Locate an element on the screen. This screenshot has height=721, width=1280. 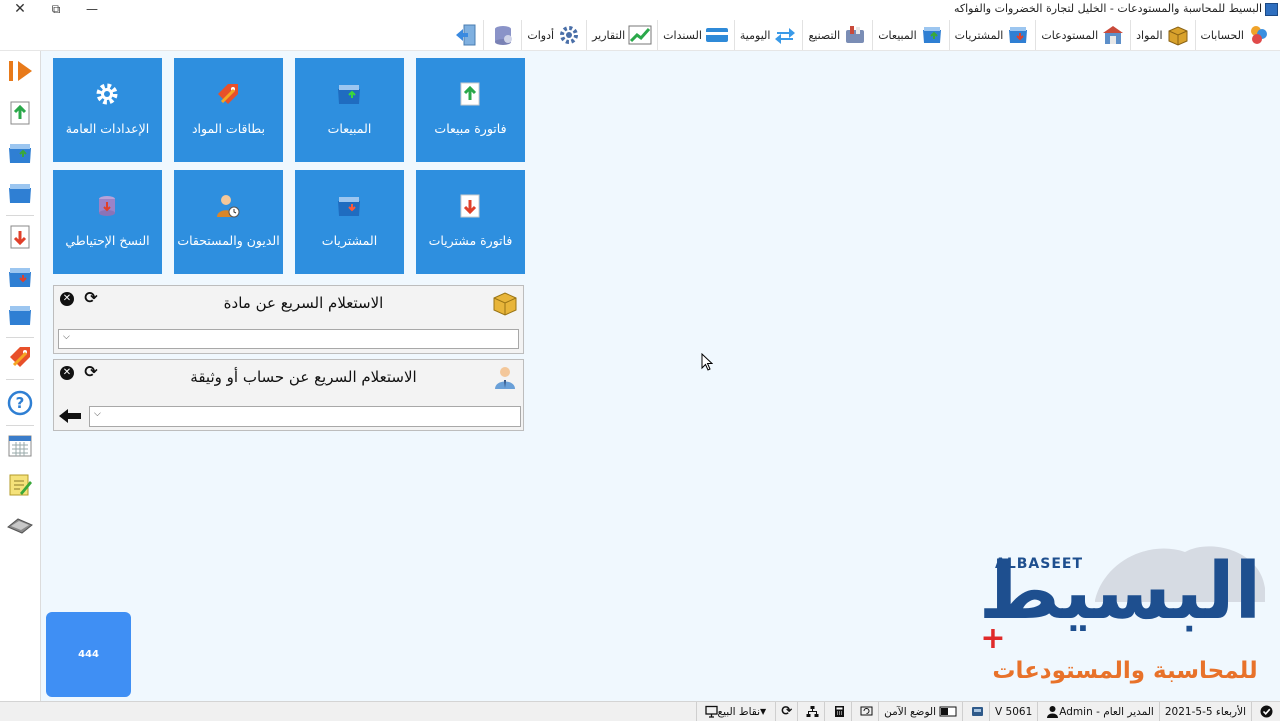
collapse-arrow-icon is located at coordinates (20, 71).